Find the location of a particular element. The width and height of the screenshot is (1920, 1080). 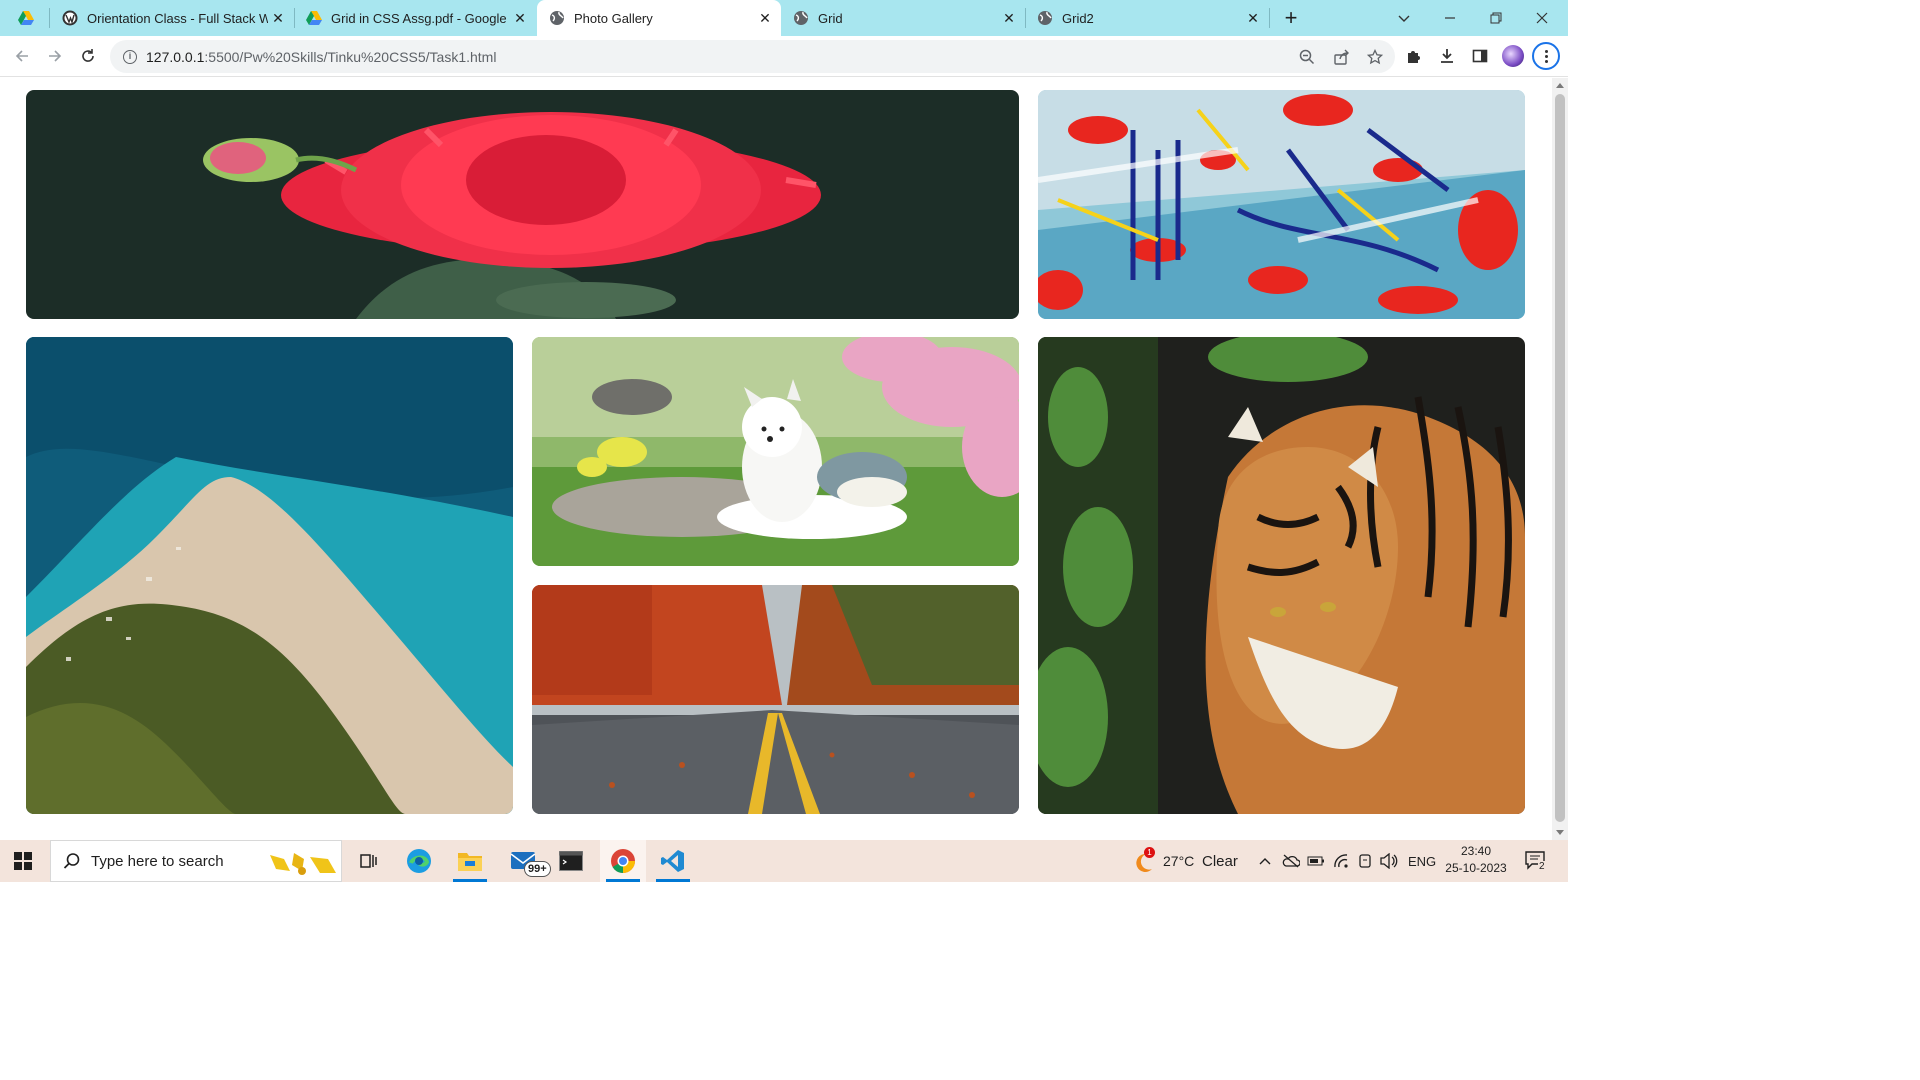

scroll-down-icon is located at coordinates (1560, 832).